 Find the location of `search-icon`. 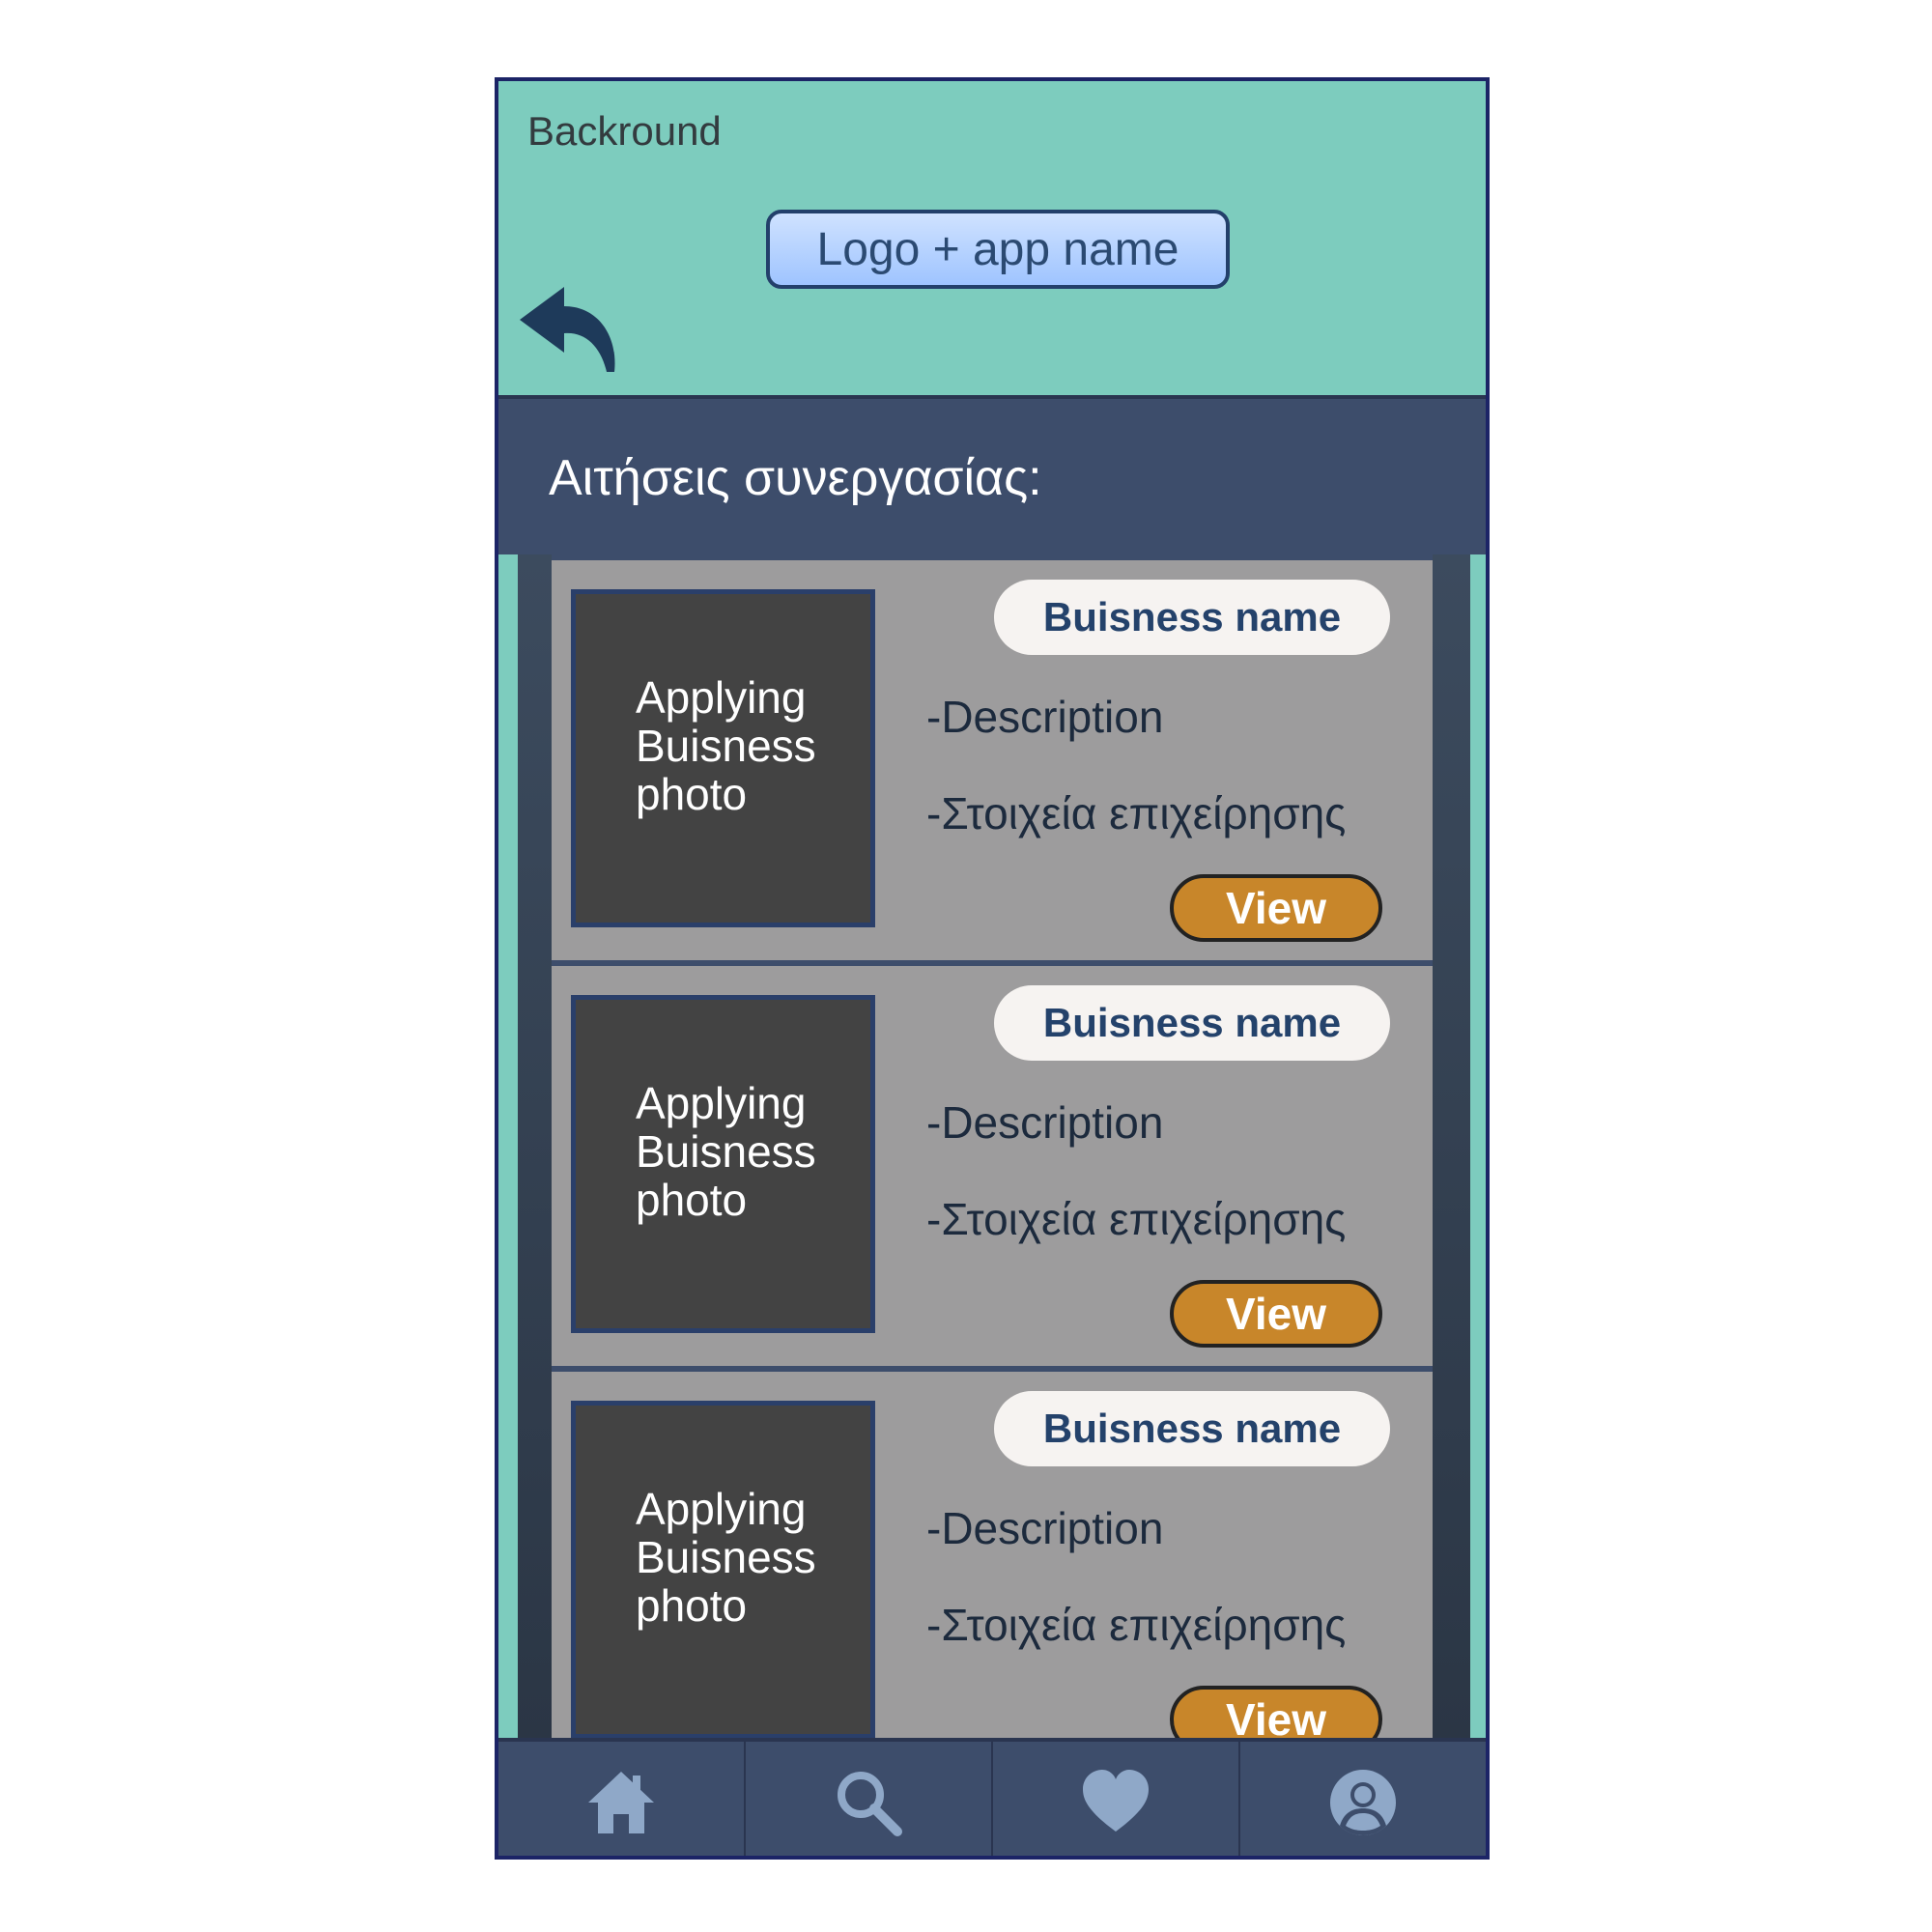

search-icon is located at coordinates (870, 1804).